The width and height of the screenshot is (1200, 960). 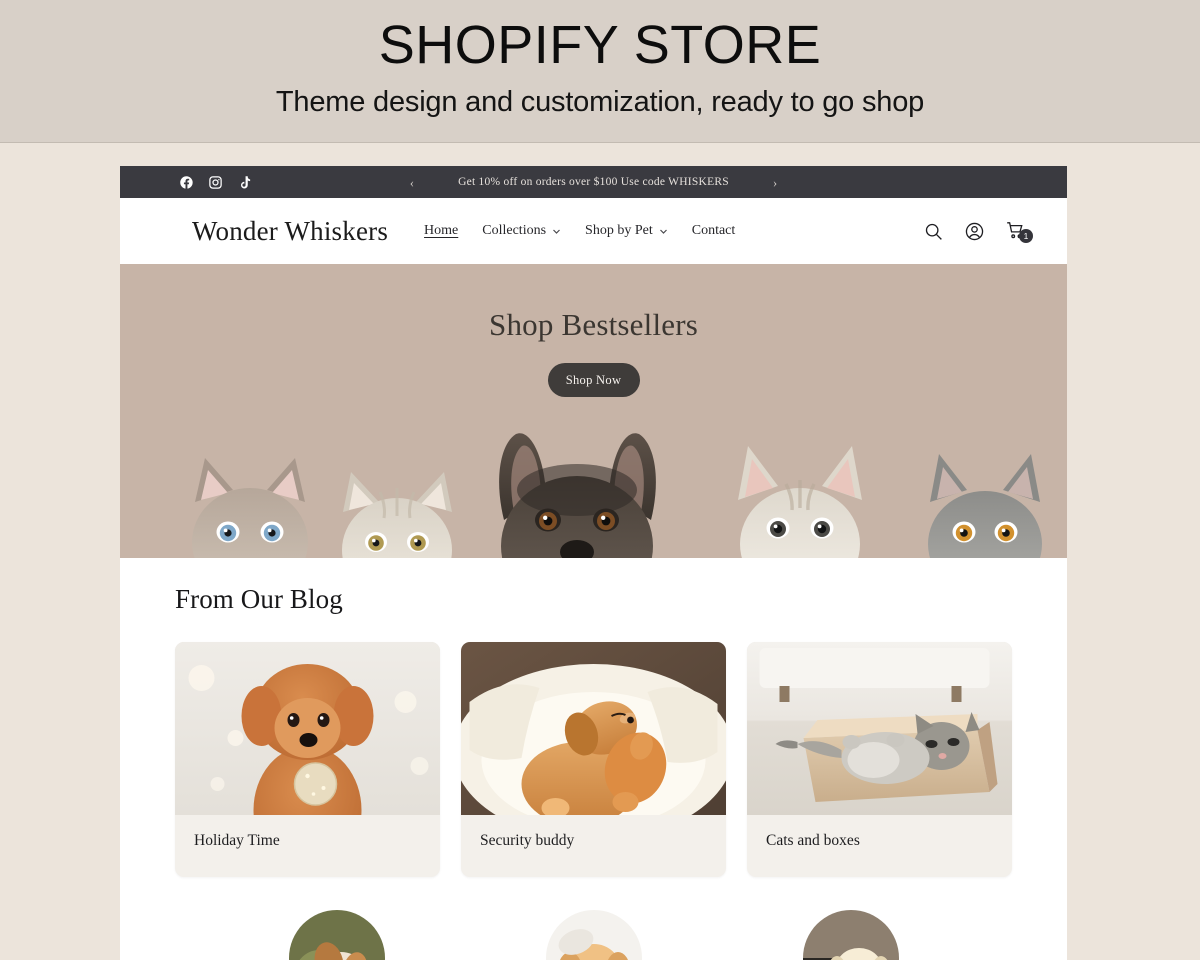 I want to click on promo-title: SHOPIFY STORE, so click(x=600, y=45).